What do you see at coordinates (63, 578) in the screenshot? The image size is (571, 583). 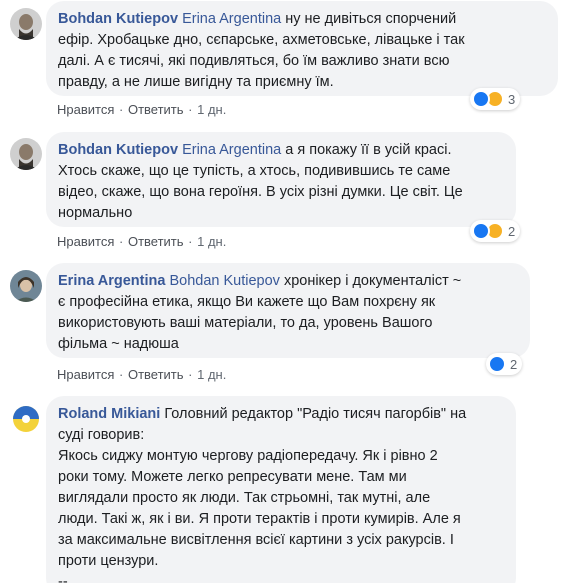 I see `comment-text-line: --` at bounding box center [63, 578].